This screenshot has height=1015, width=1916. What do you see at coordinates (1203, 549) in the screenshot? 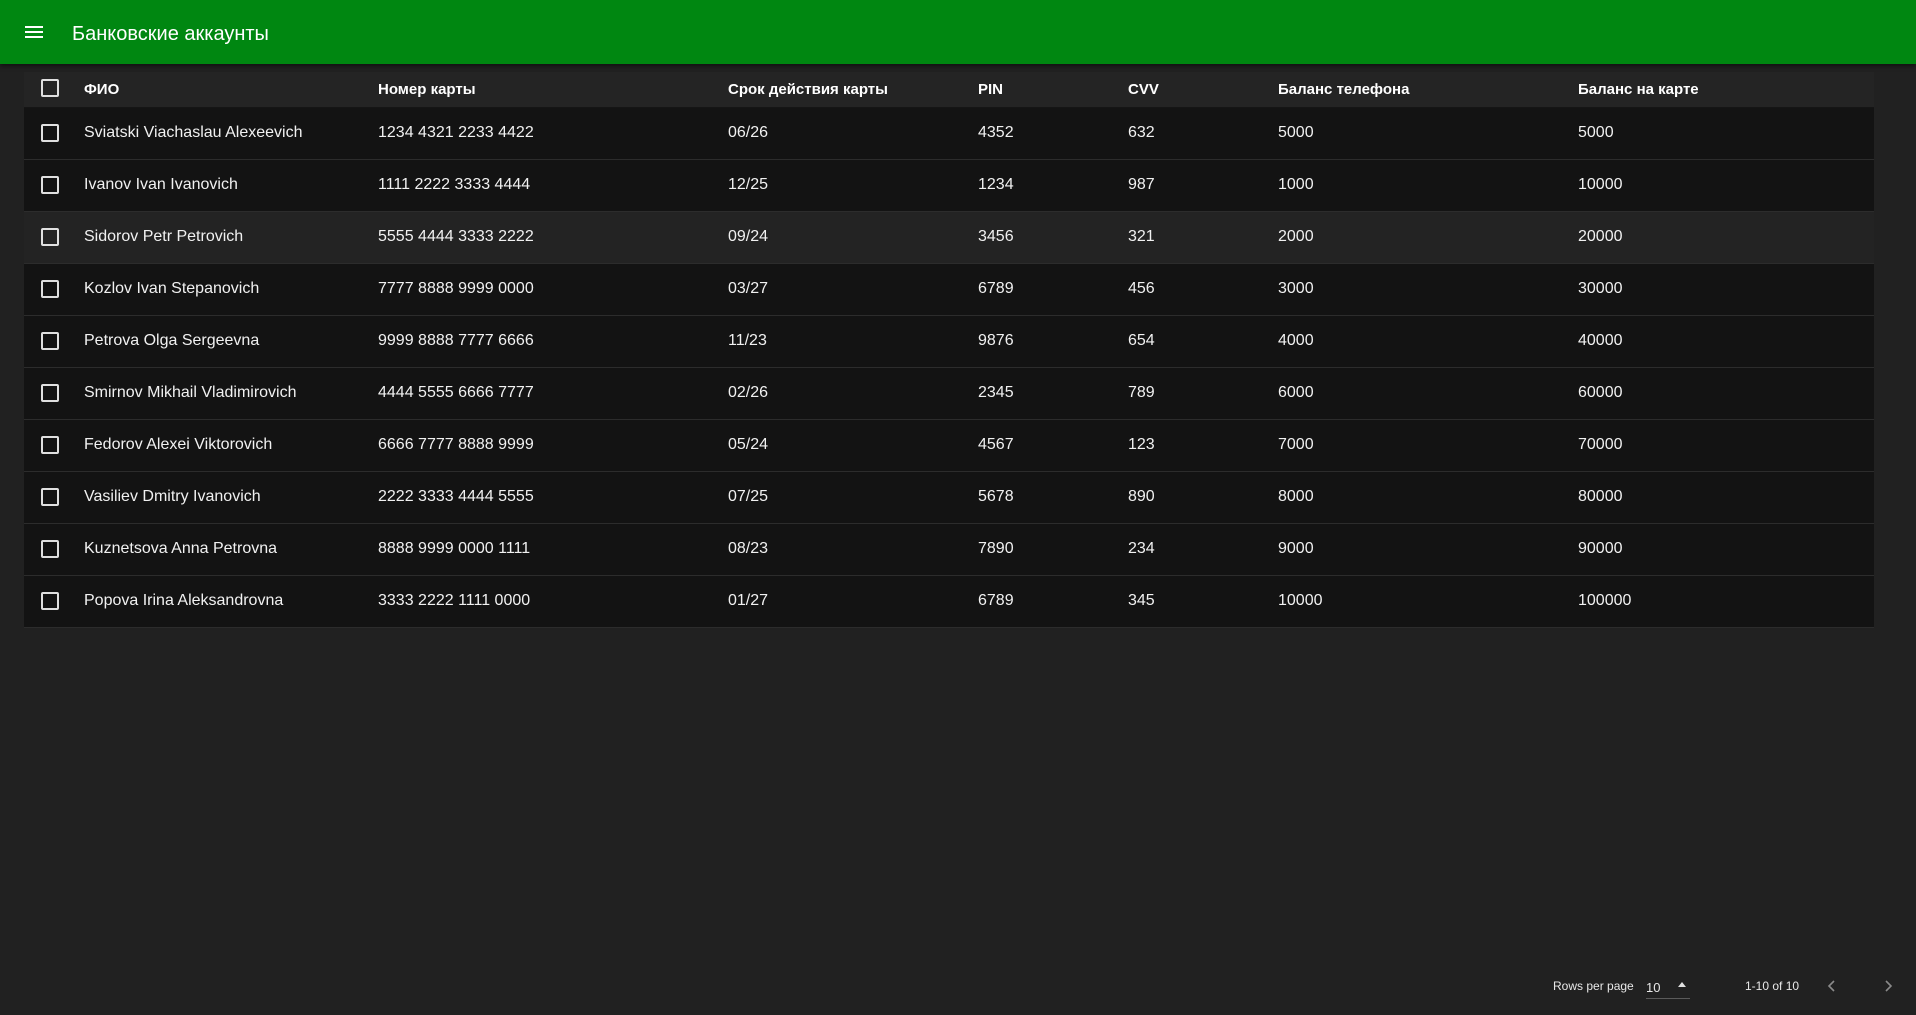
I see `cell-cvv: 234` at bounding box center [1203, 549].